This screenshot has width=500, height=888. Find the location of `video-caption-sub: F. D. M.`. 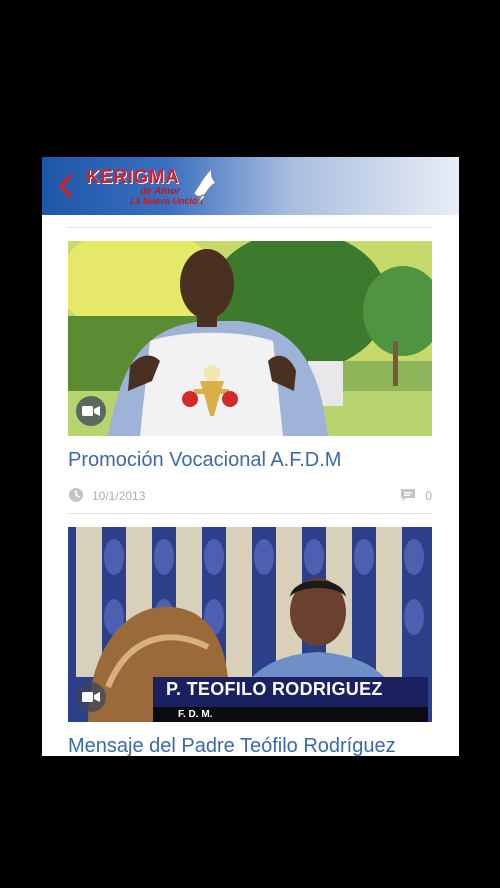

video-caption-sub: F. D. M. is located at coordinates (195, 714).